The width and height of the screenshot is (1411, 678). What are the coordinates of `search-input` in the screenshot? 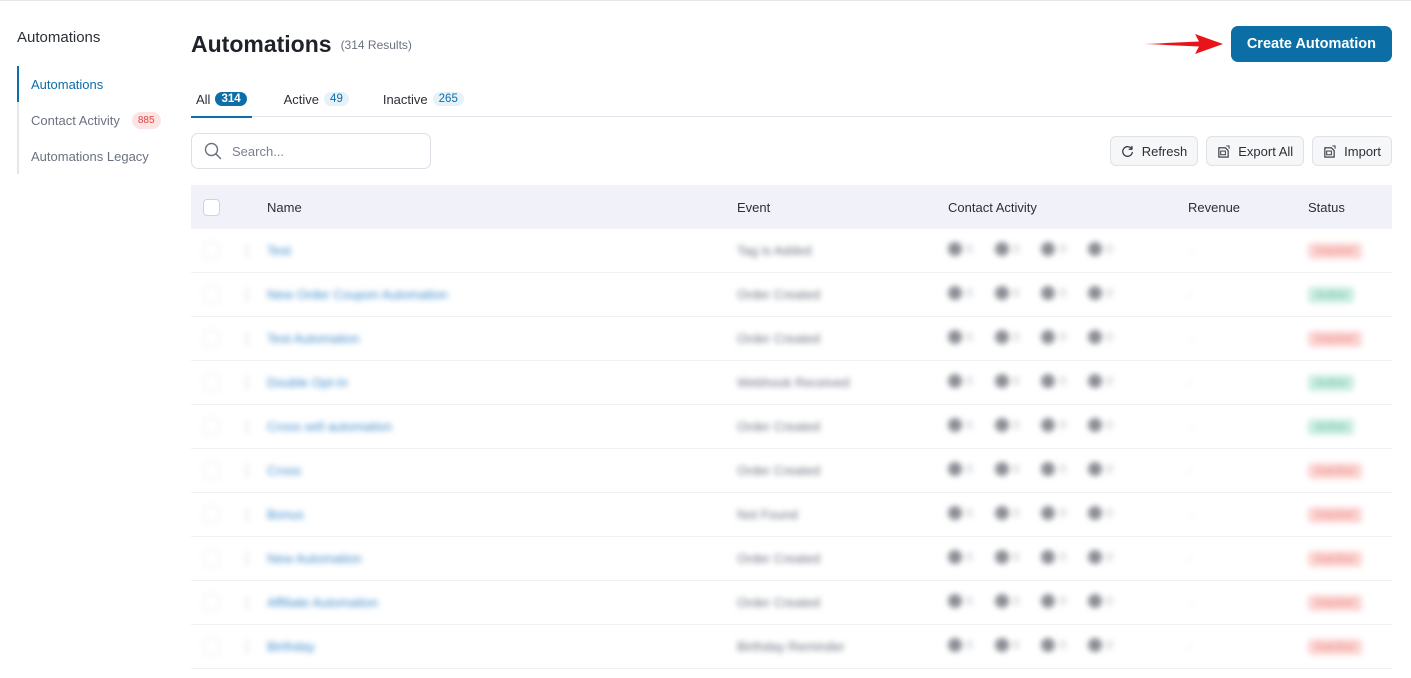 It's located at (322, 151).